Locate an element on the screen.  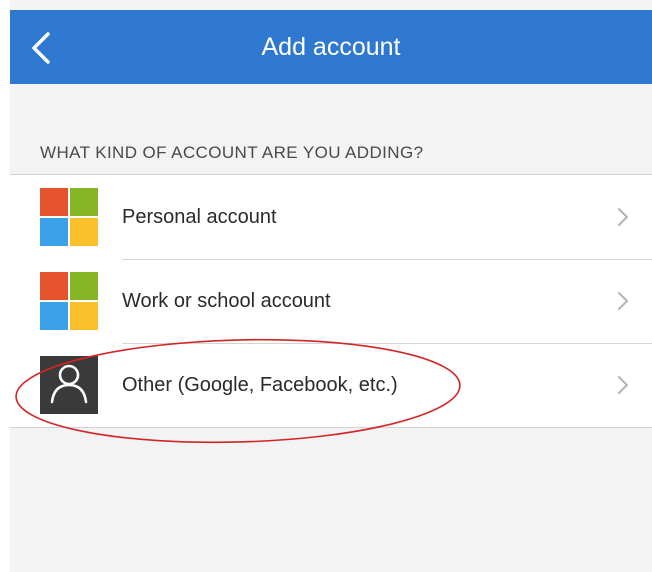
option-label: Personal account is located at coordinates (199, 217).